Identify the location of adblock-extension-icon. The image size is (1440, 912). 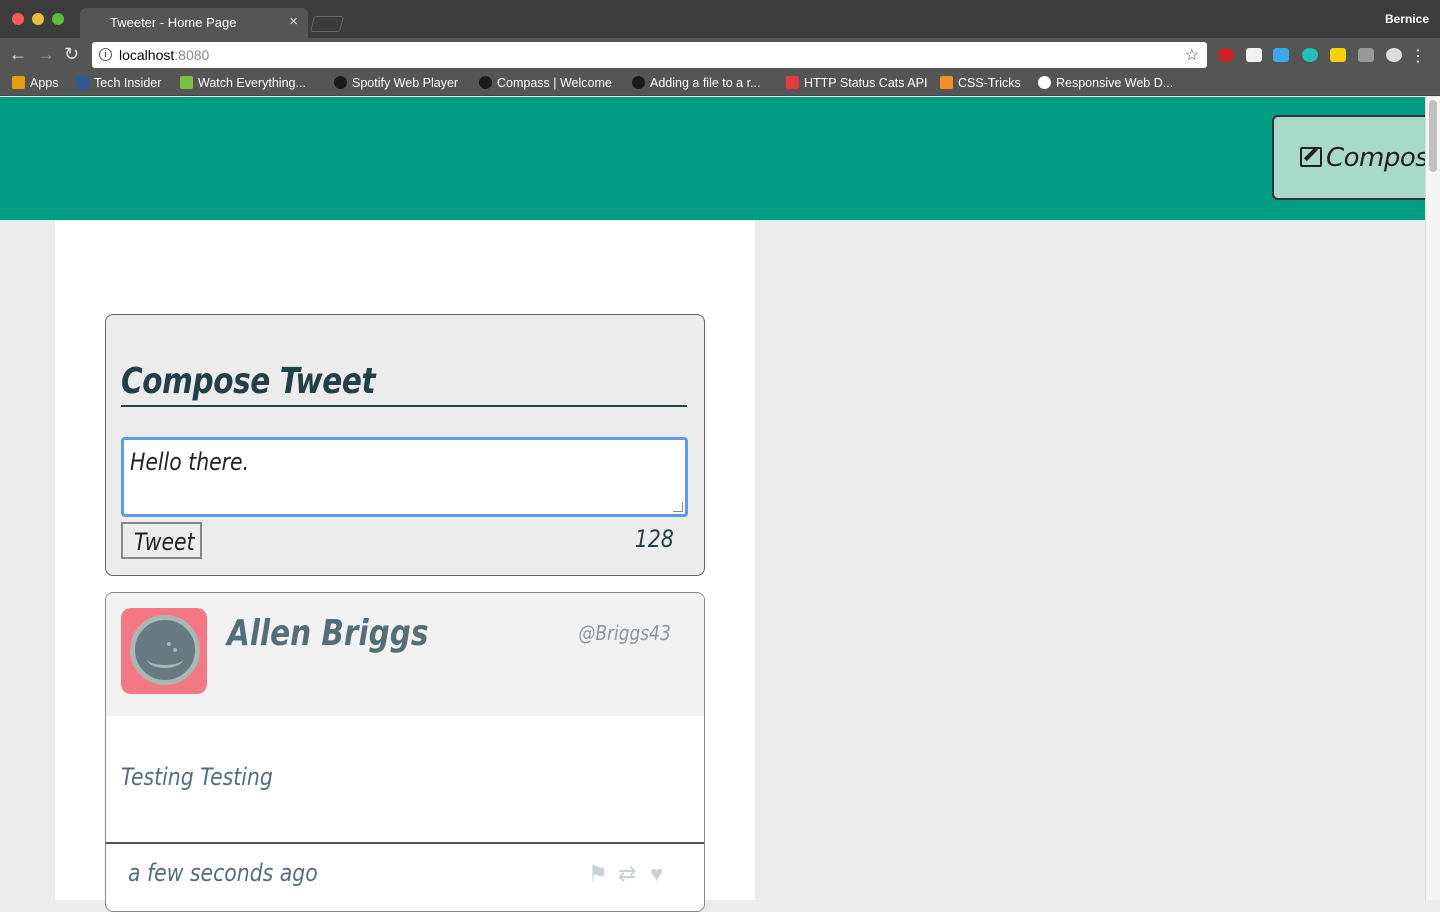
(1226, 55).